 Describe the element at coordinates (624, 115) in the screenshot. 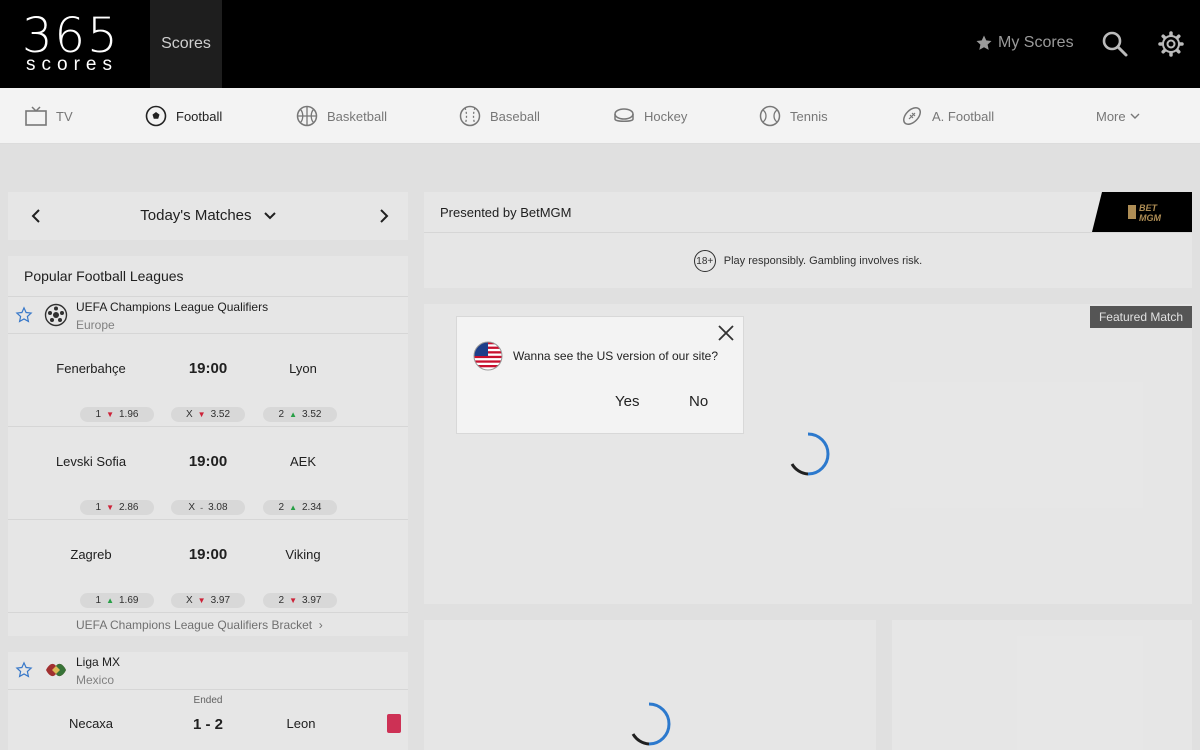

I see `hockey-icon` at that location.